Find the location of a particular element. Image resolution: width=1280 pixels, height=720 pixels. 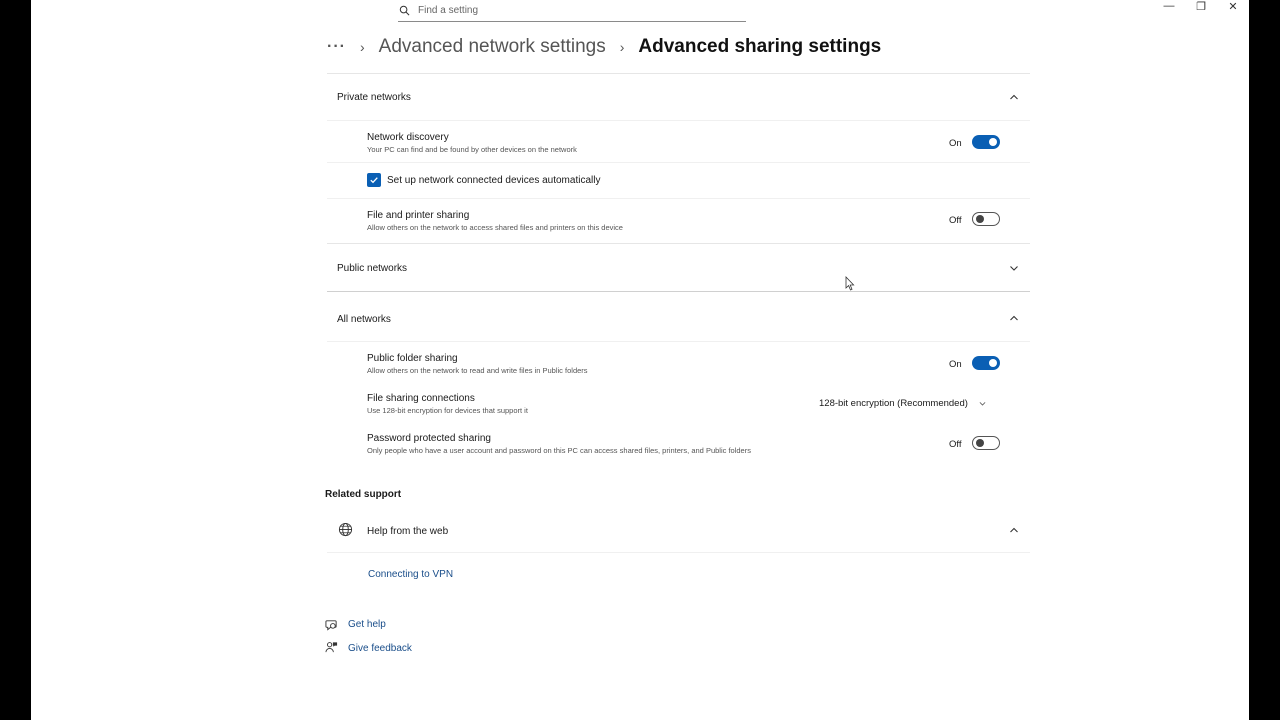

maximize-button: ❐ is located at coordinates (1201, 6).